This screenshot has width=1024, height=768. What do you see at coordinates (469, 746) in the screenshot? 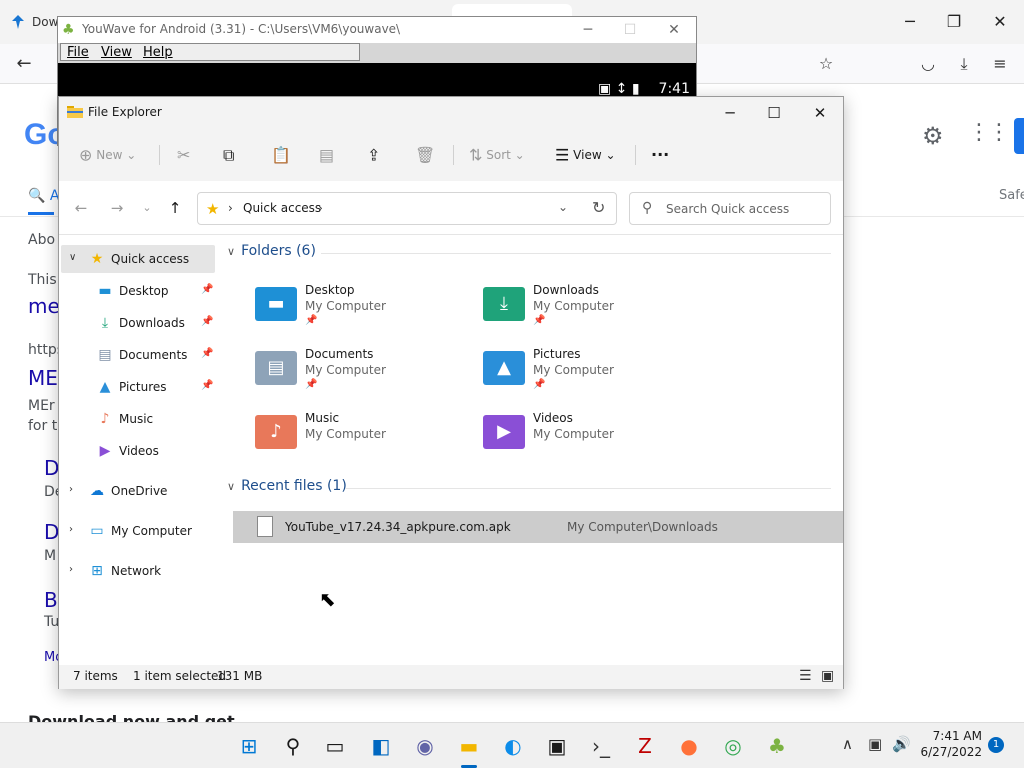
I see `file-explorer-icon: ▬` at bounding box center [469, 746].